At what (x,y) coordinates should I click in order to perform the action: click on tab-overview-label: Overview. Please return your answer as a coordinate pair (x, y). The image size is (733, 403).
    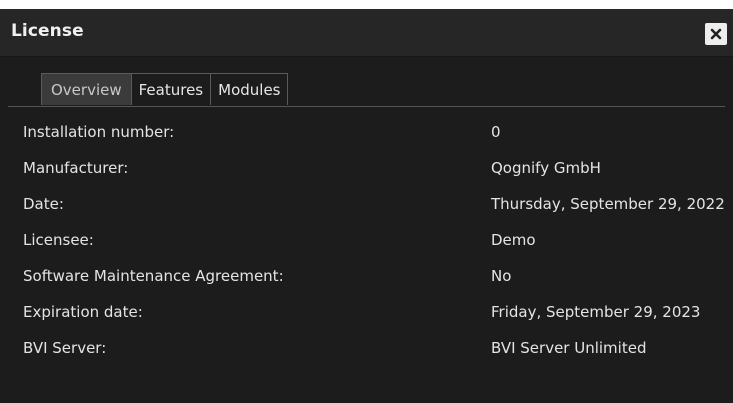
    Looking at the image, I should click on (86, 89).